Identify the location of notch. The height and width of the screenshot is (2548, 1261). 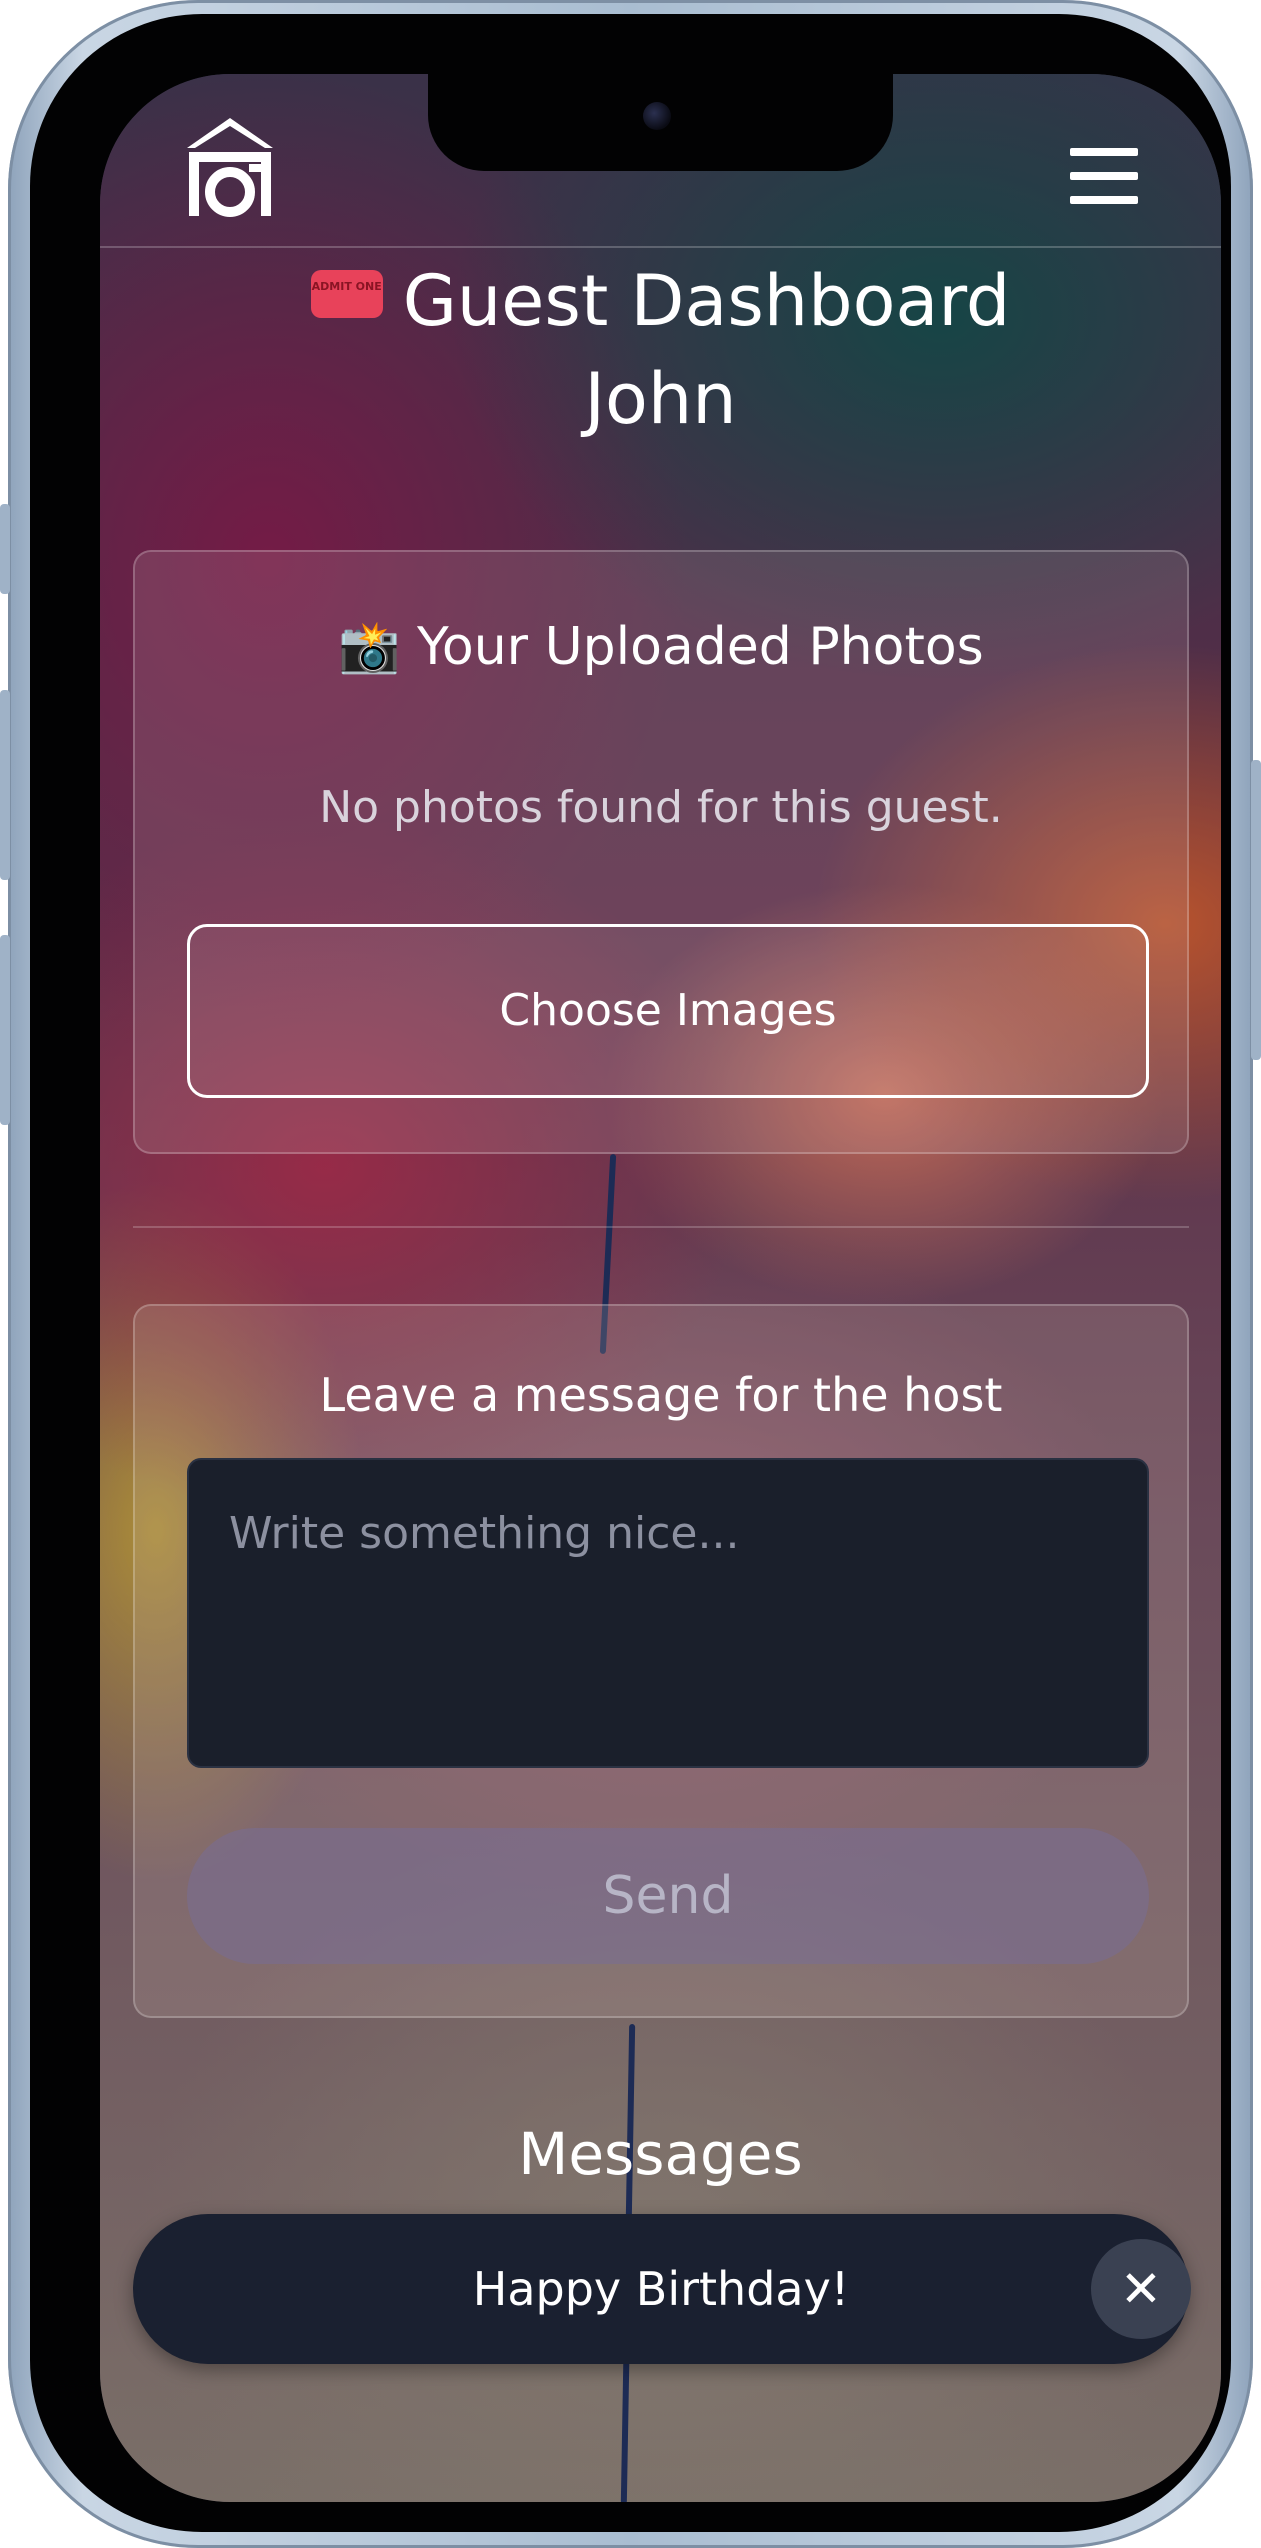
(660, 122).